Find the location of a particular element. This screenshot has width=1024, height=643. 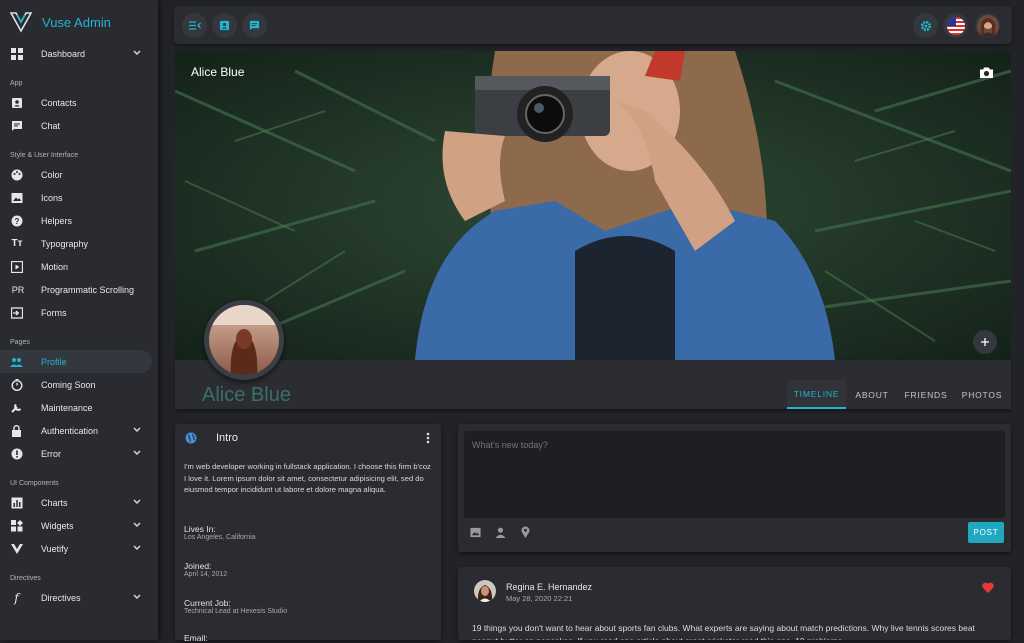

sidebar-item-label: Maintenance is located at coordinates (67, 407).